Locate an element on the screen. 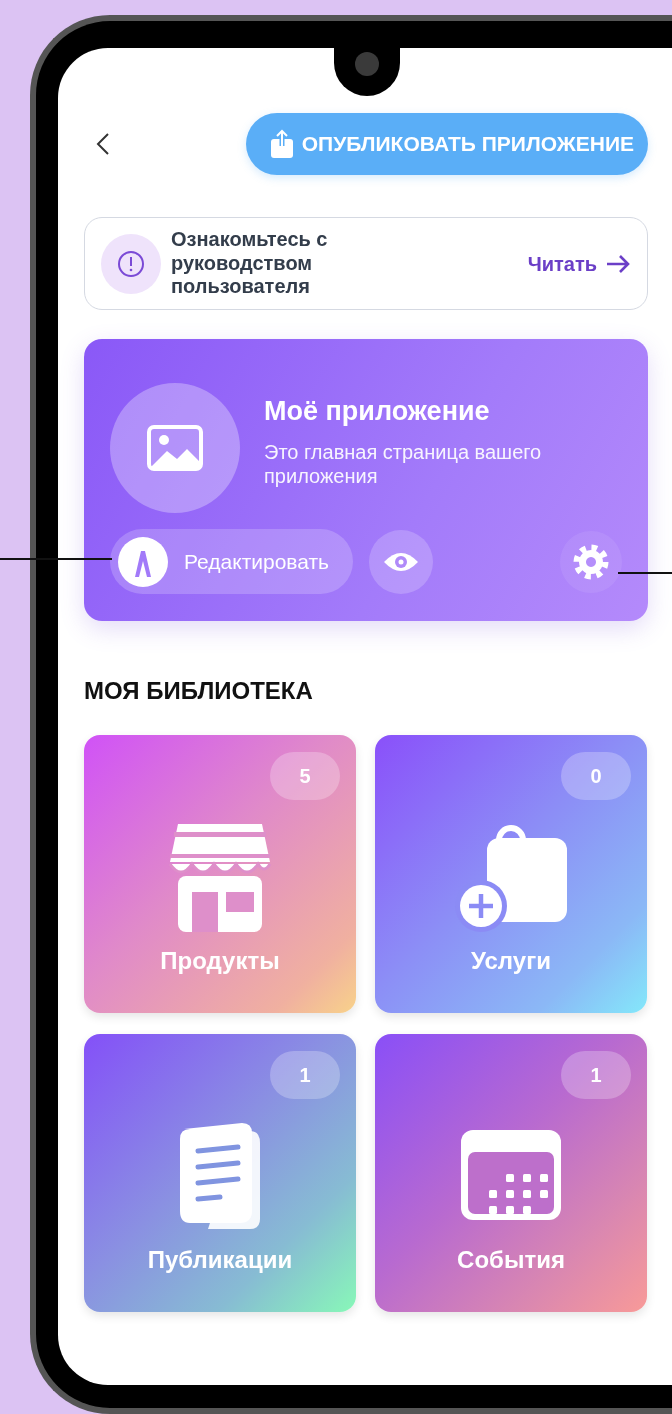 This screenshot has width=672, height=1414. arrow-right-icon is located at coordinates (618, 263).